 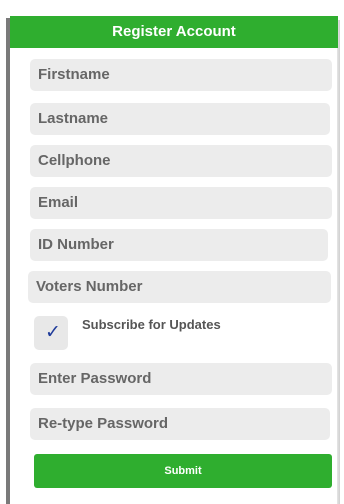 I want to click on email-field: Email, so click(x=181, y=203).